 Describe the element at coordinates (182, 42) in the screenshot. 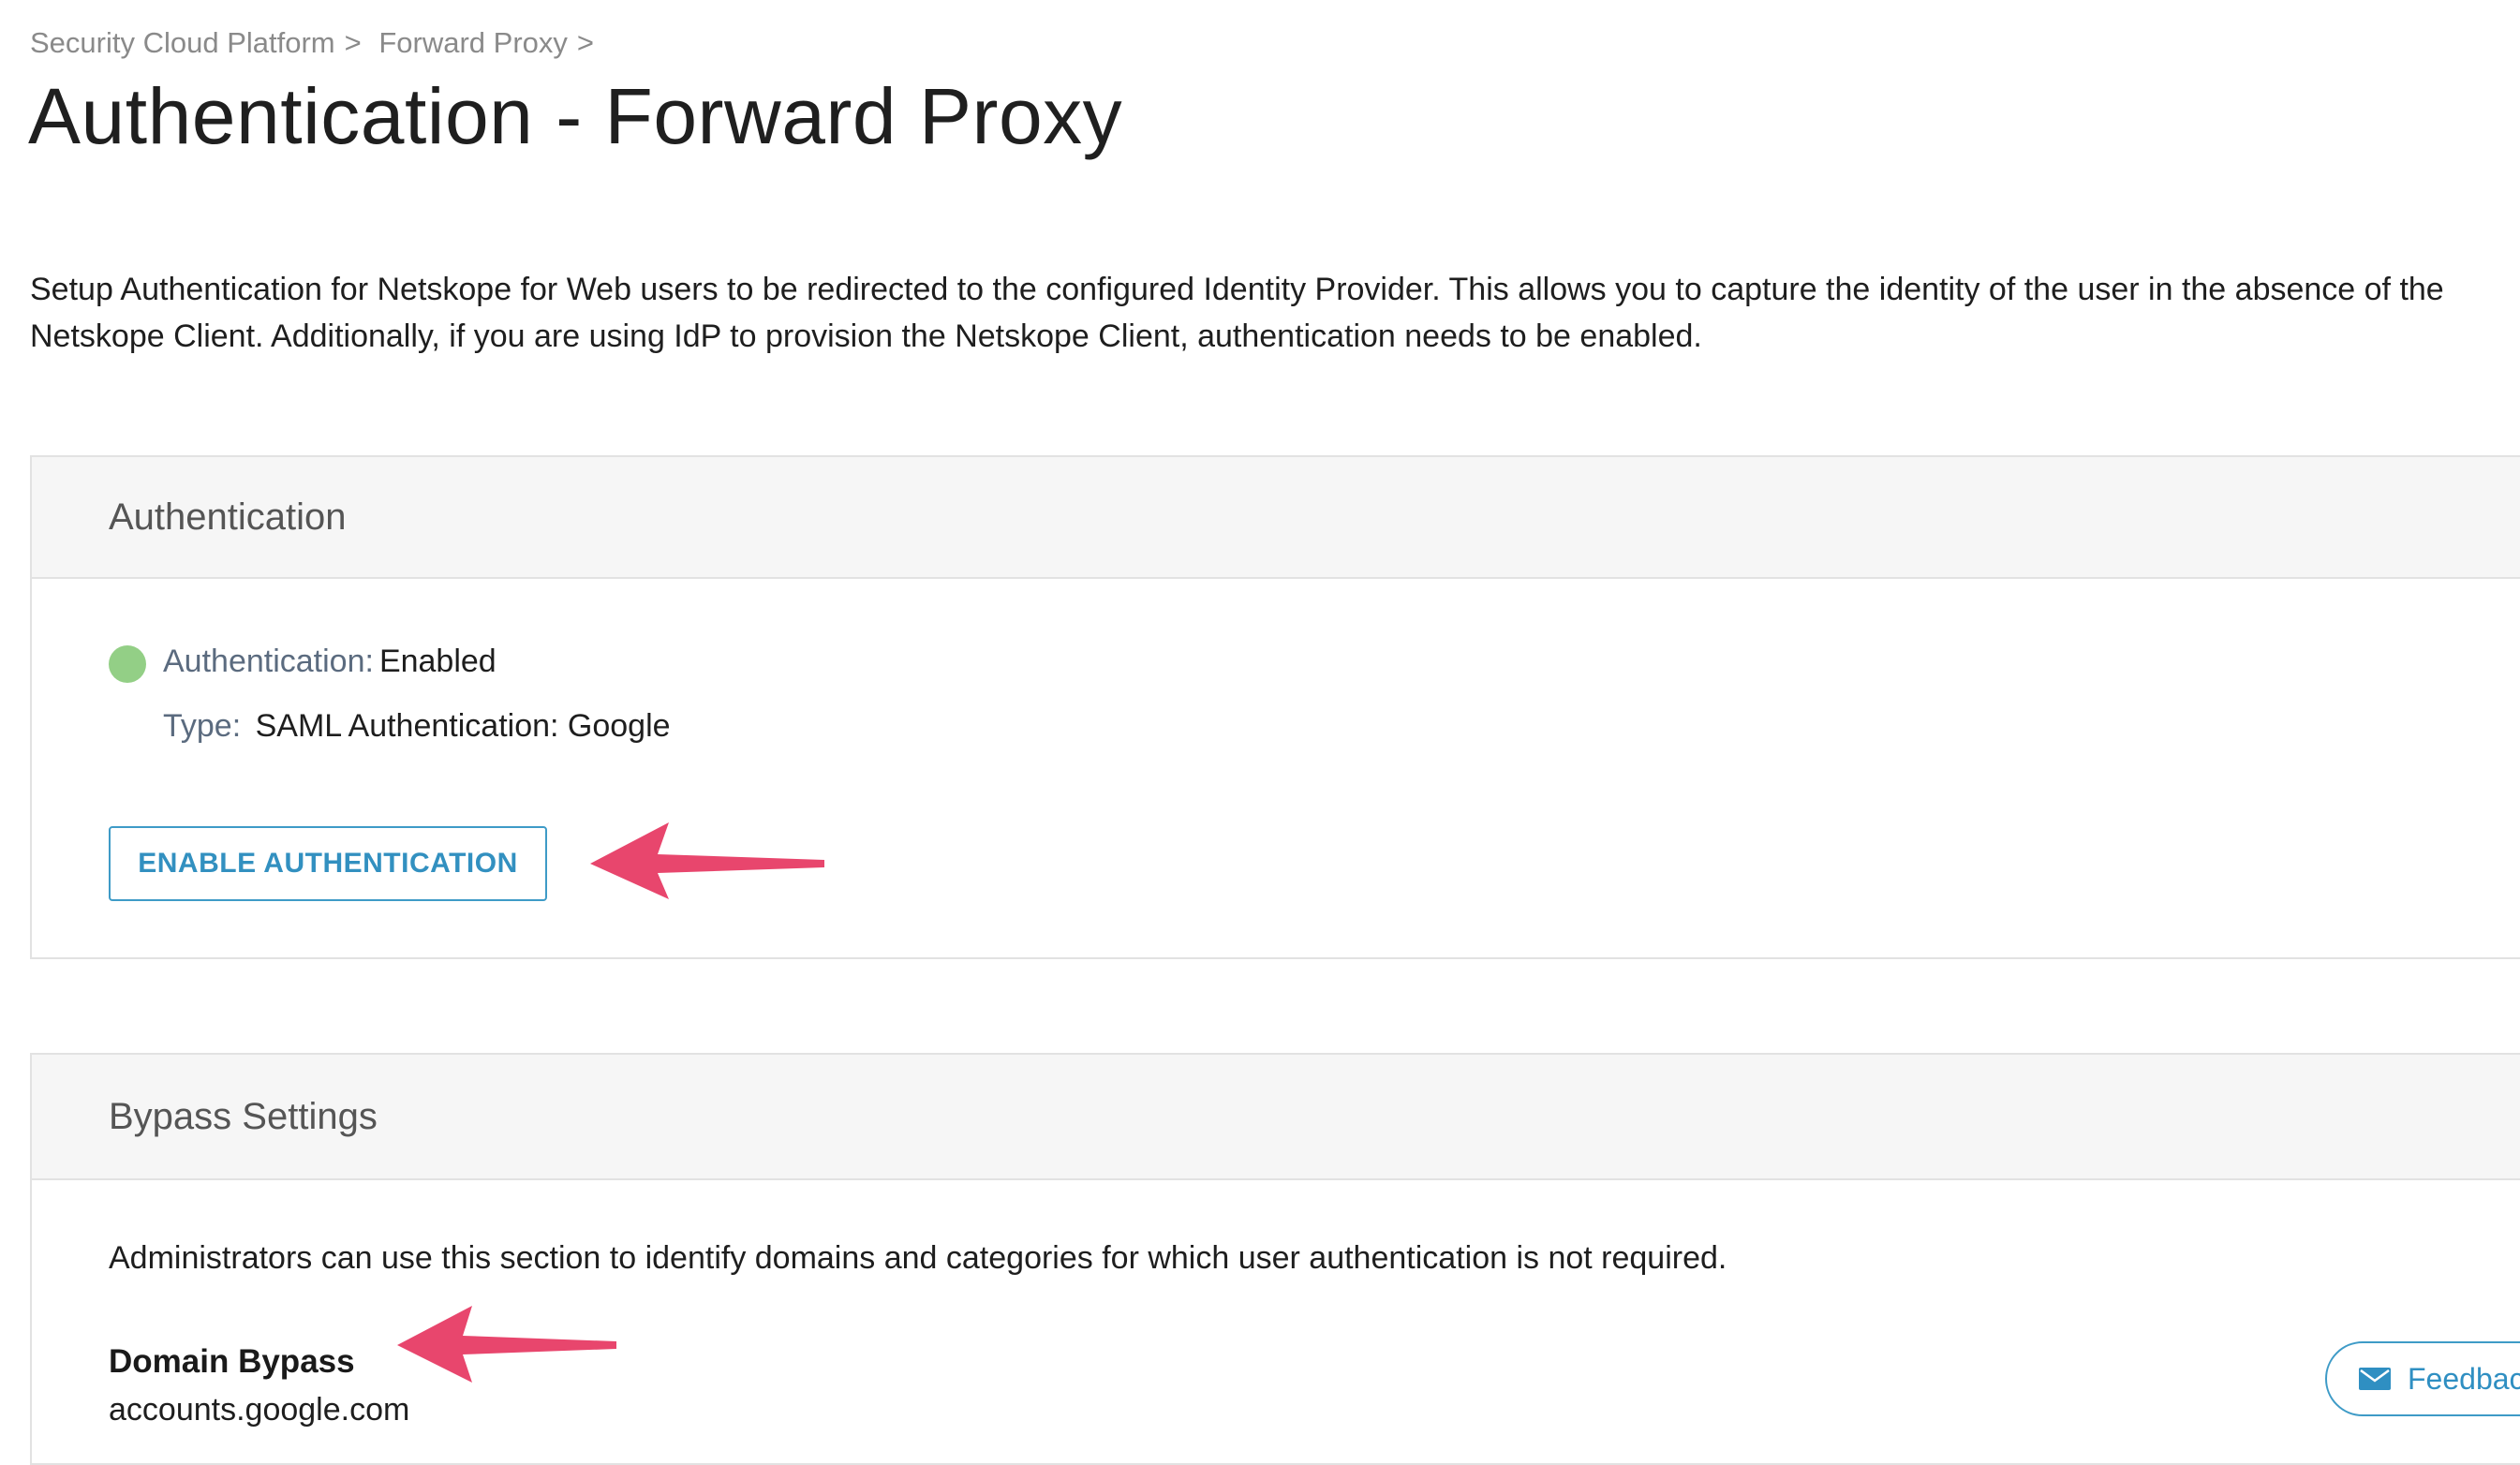

I see `breadcrumb-item-security-cloud-platform: Security Cloud Platform` at that location.